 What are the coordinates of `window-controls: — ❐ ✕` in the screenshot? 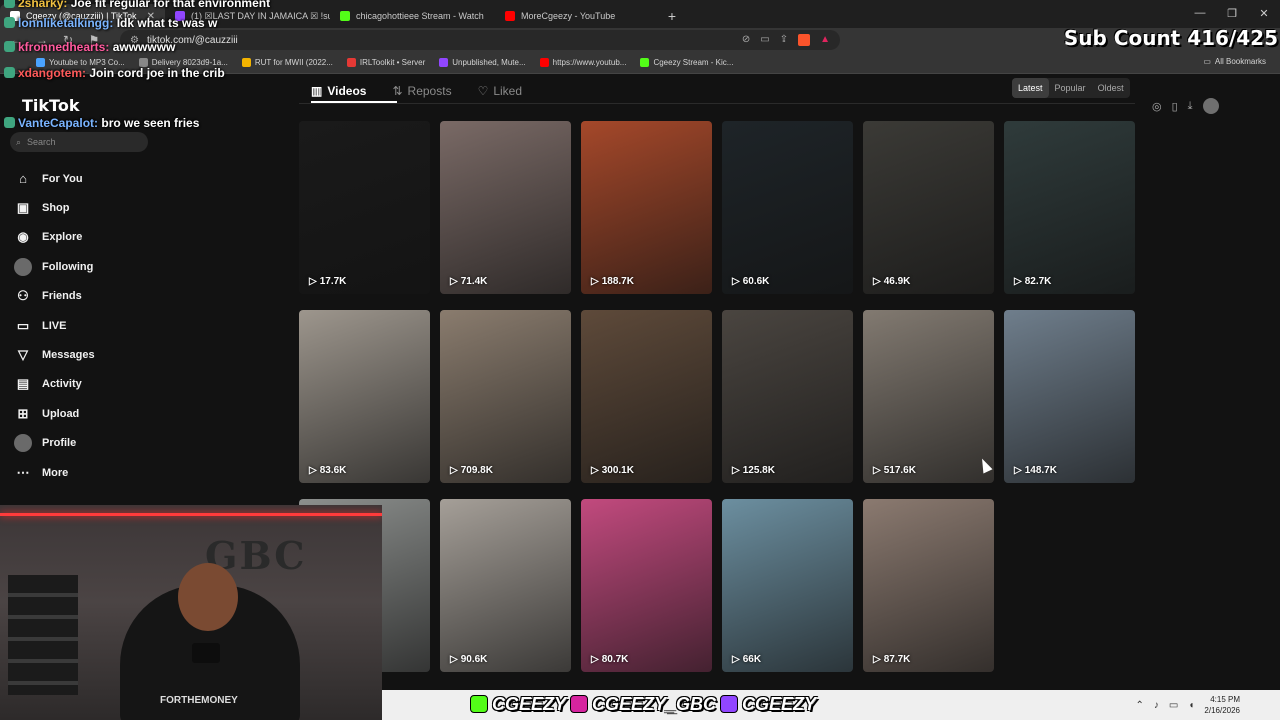 It's located at (1232, 13).